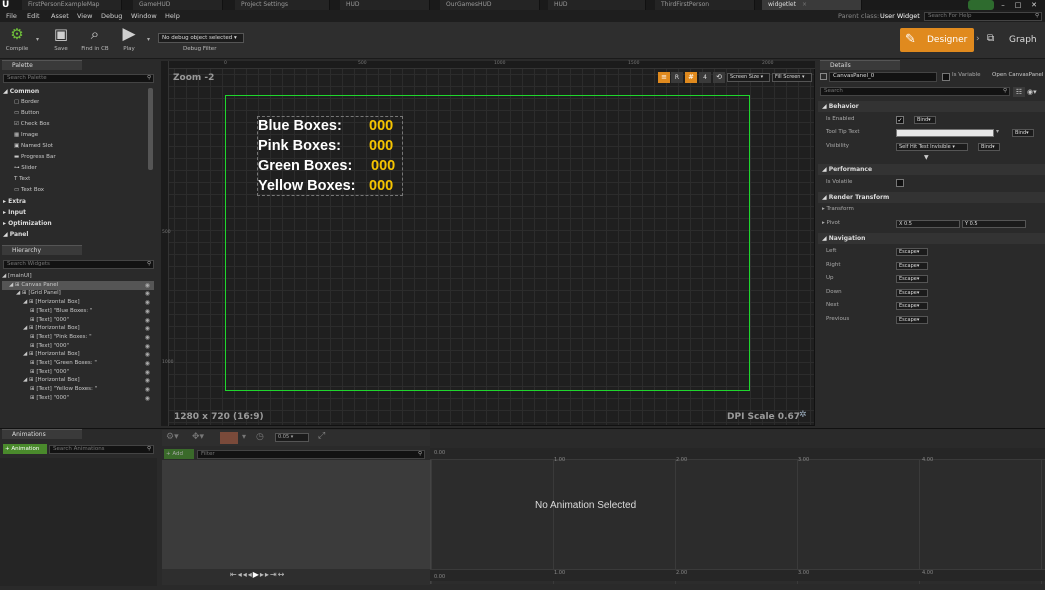 This screenshot has height=590, width=1045. Describe the element at coordinates (78, 337) in the screenshot. I see `hierarchy-row: ⊞ [Text] "Pink Boxes: " ◉` at that location.